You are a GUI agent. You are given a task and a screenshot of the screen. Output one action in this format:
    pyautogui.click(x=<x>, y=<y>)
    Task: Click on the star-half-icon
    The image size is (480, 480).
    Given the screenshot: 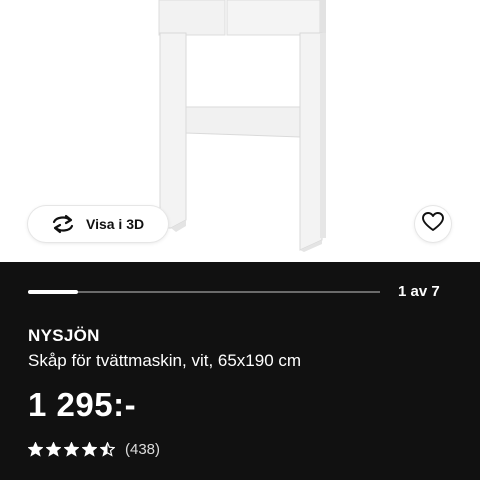 What is the action you would take?
    pyautogui.click(x=107, y=449)
    